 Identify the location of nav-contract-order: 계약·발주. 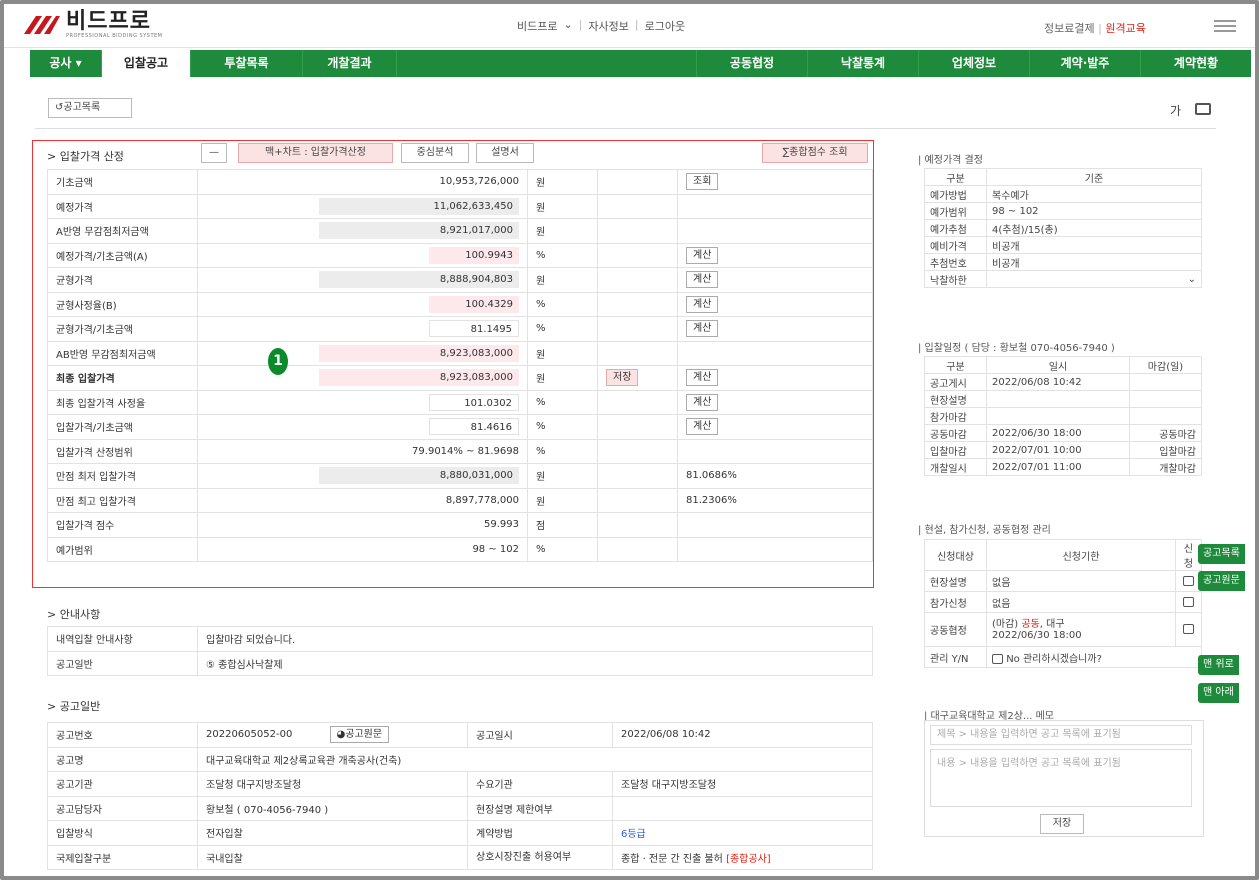
(1085, 63).